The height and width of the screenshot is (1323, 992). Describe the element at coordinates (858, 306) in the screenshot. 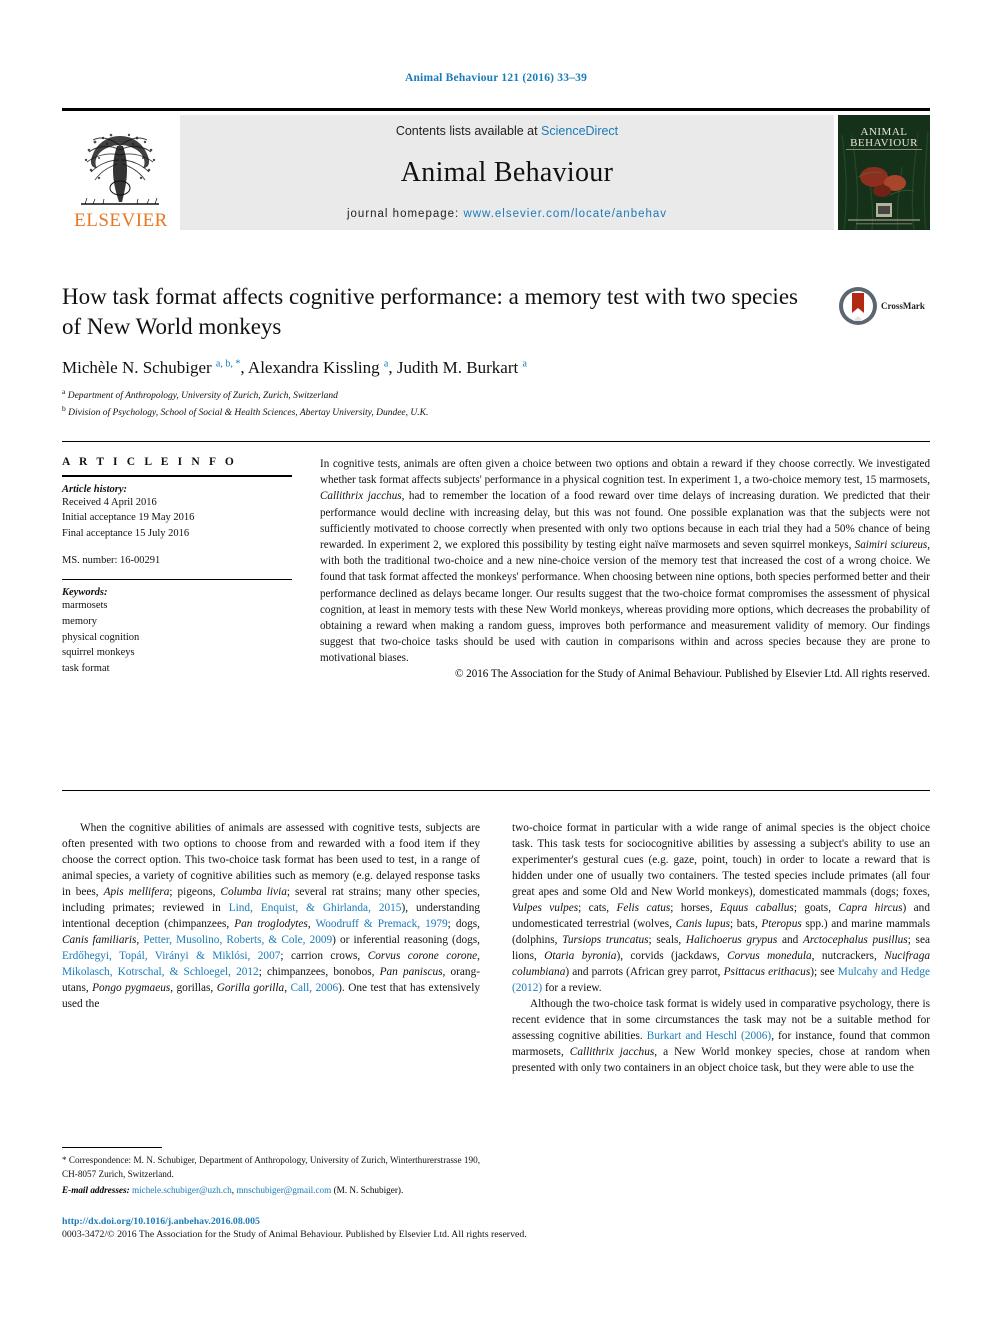

I see `crossmark-icon` at that location.